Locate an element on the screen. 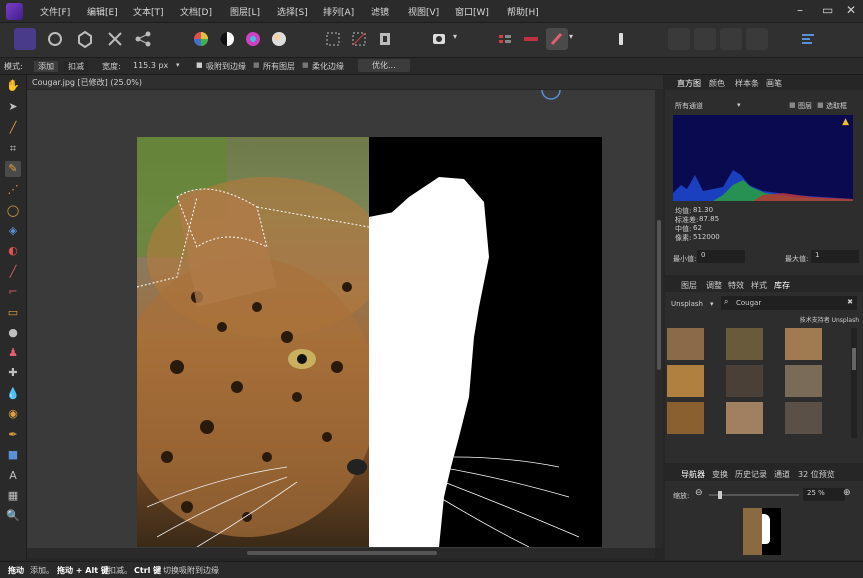 This screenshot has height=578, width=863. menu-window: 窗口[W] is located at coordinates (472, 11).